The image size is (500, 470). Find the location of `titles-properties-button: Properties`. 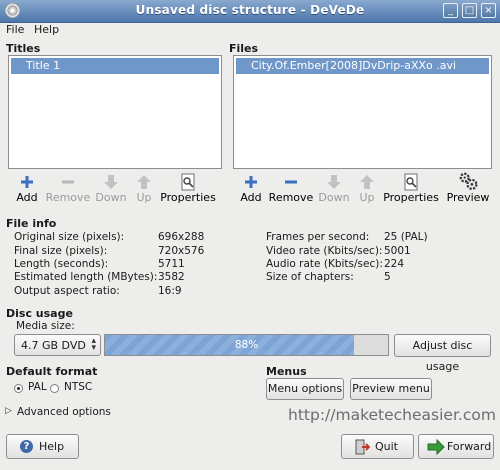

titles-properties-button: Properties is located at coordinates (188, 188).